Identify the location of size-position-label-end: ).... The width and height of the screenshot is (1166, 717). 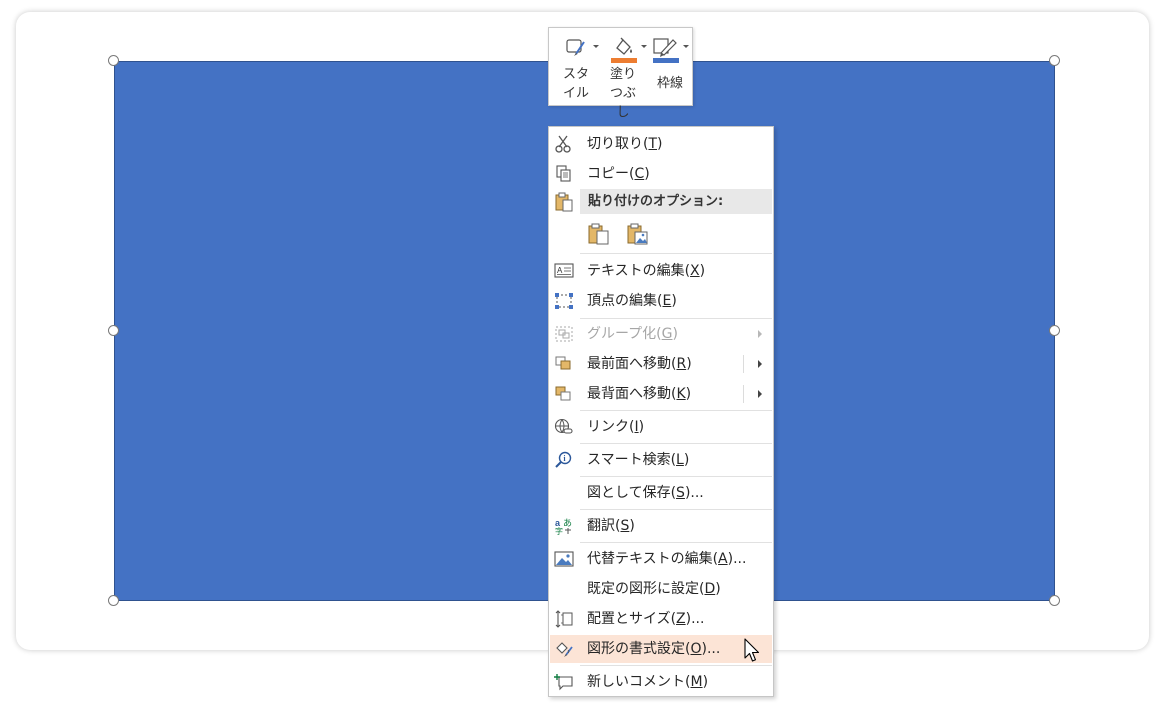
(695, 619).